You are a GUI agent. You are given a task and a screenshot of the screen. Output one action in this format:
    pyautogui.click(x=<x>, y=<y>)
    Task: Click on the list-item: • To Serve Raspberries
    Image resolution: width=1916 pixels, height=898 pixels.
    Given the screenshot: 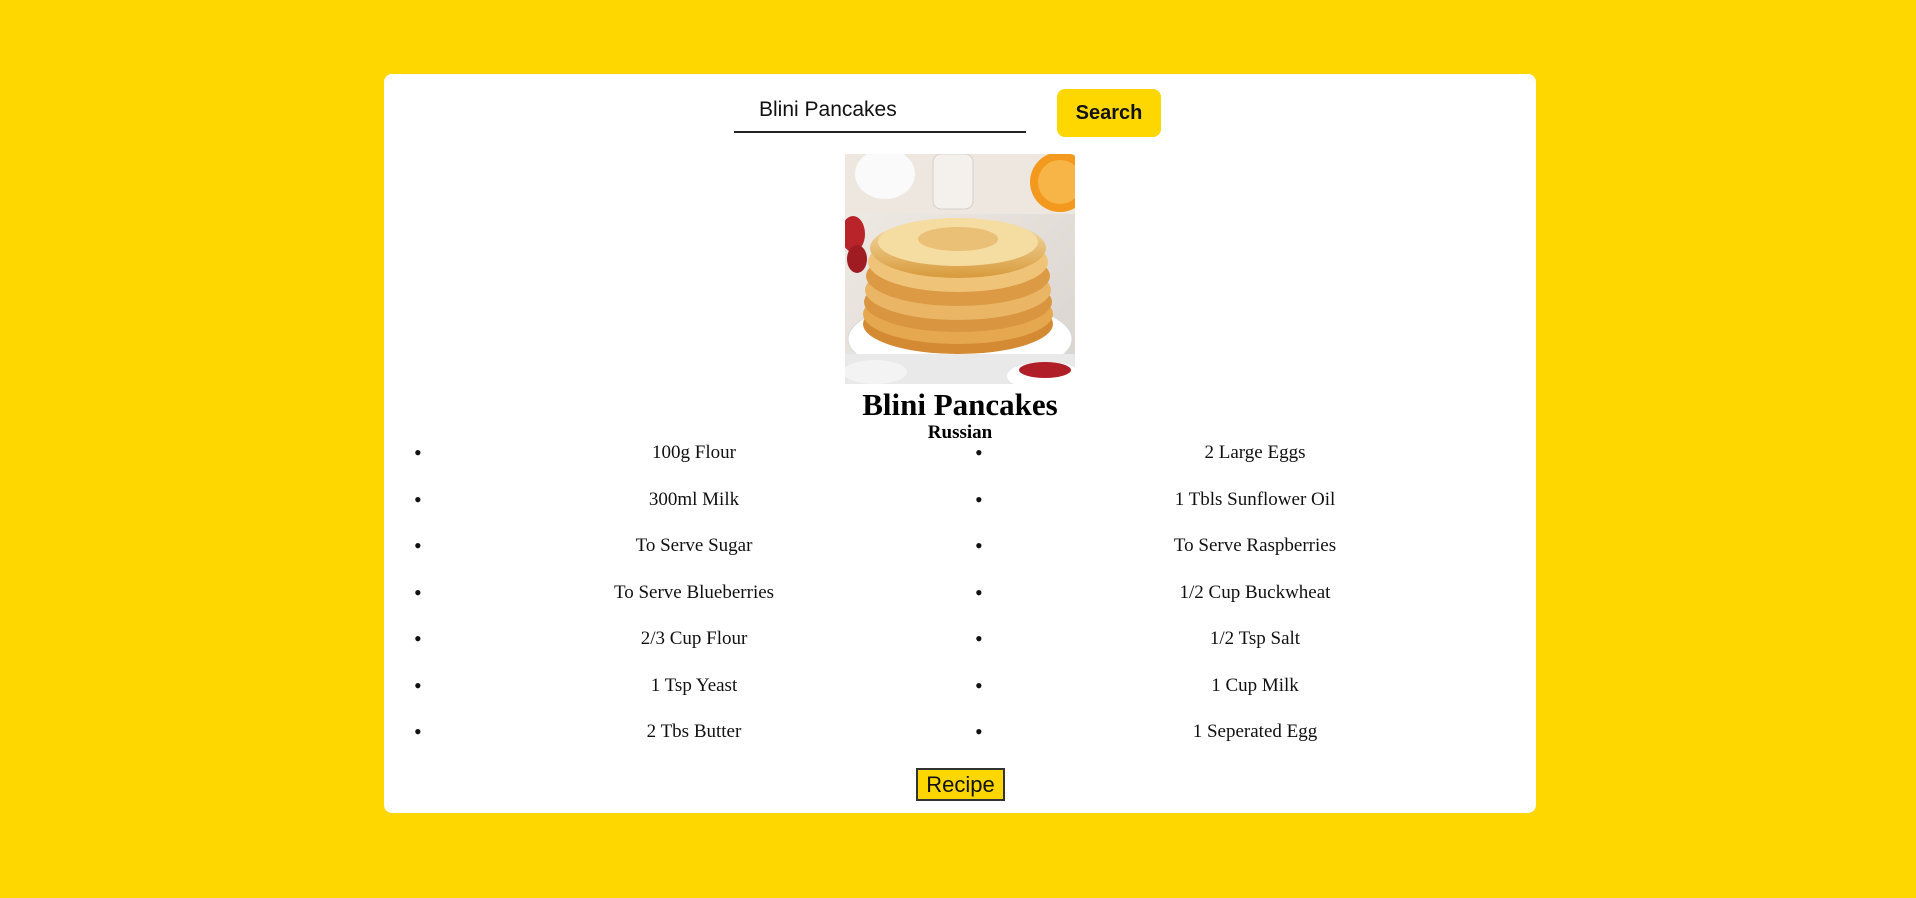 What is the action you would take?
    pyautogui.click(x=1240, y=556)
    